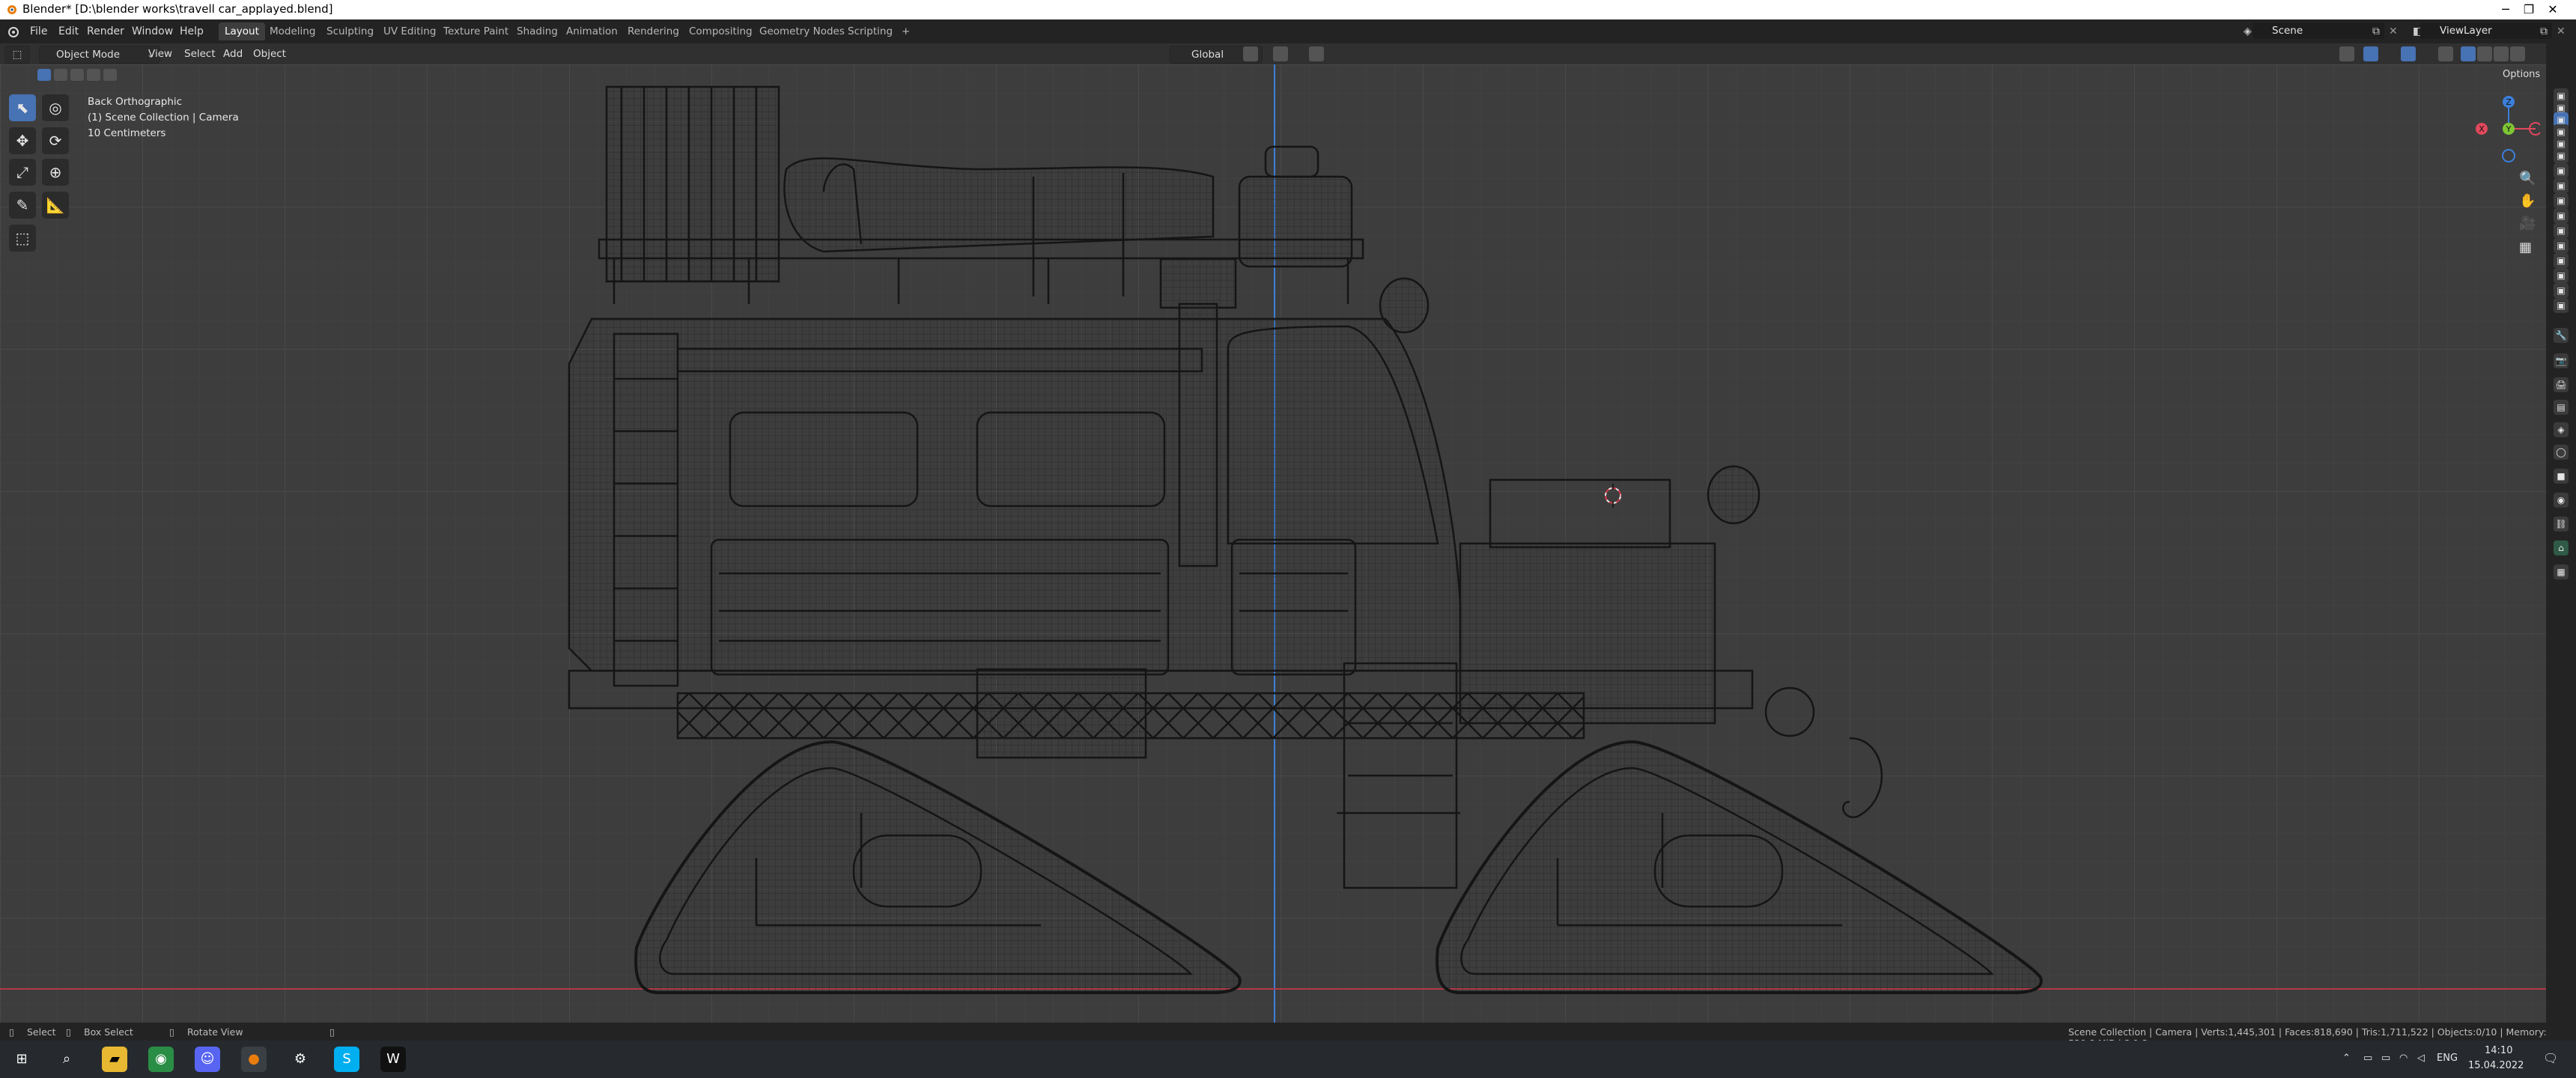 Image resolution: width=2576 pixels, height=1078 pixels. Describe the element at coordinates (22, 238) in the screenshot. I see `add-cube-tool: ⬚` at that location.